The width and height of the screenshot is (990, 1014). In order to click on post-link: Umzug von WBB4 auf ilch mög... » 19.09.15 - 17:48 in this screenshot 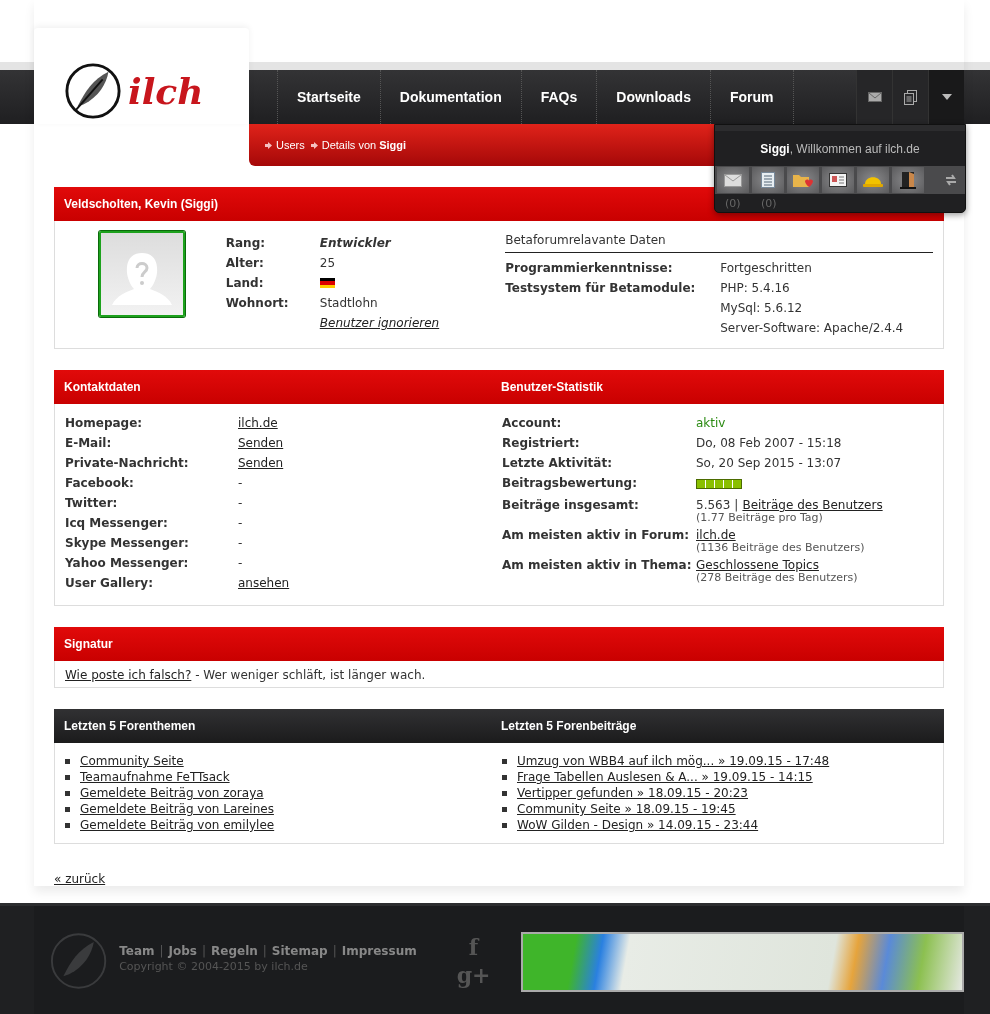, I will do `click(673, 761)`.